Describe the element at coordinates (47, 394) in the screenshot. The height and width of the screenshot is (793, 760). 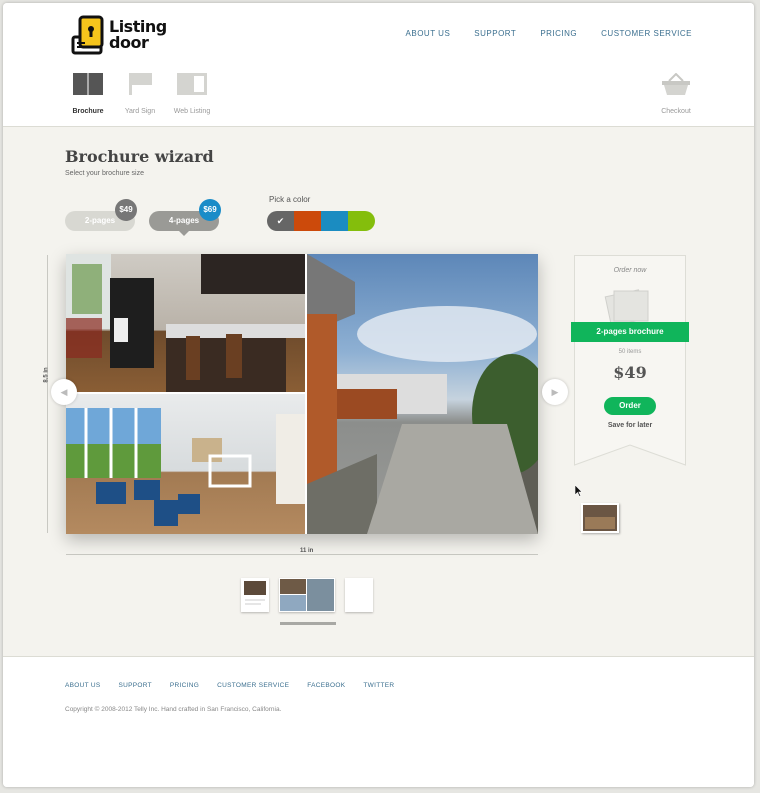
I see `height-guide` at that location.